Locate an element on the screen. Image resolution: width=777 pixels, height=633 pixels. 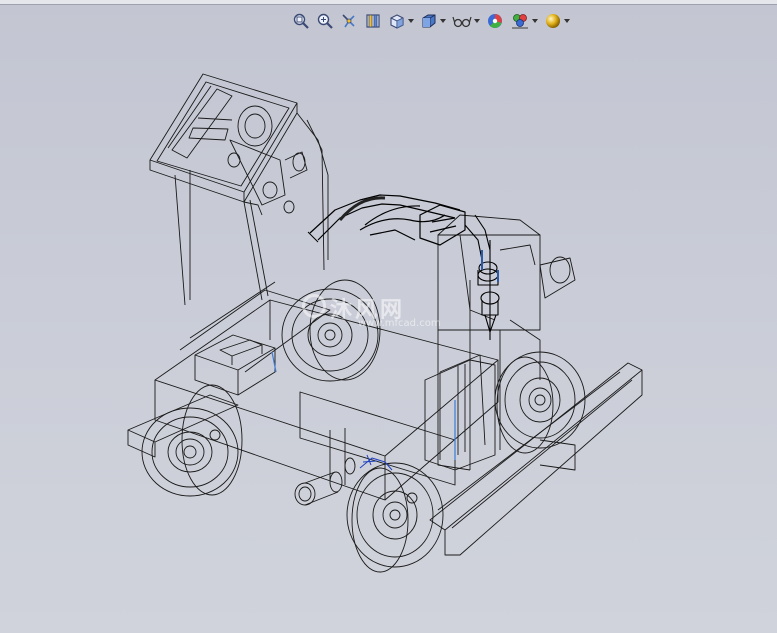
right-column is located at coordinates (500, 342).